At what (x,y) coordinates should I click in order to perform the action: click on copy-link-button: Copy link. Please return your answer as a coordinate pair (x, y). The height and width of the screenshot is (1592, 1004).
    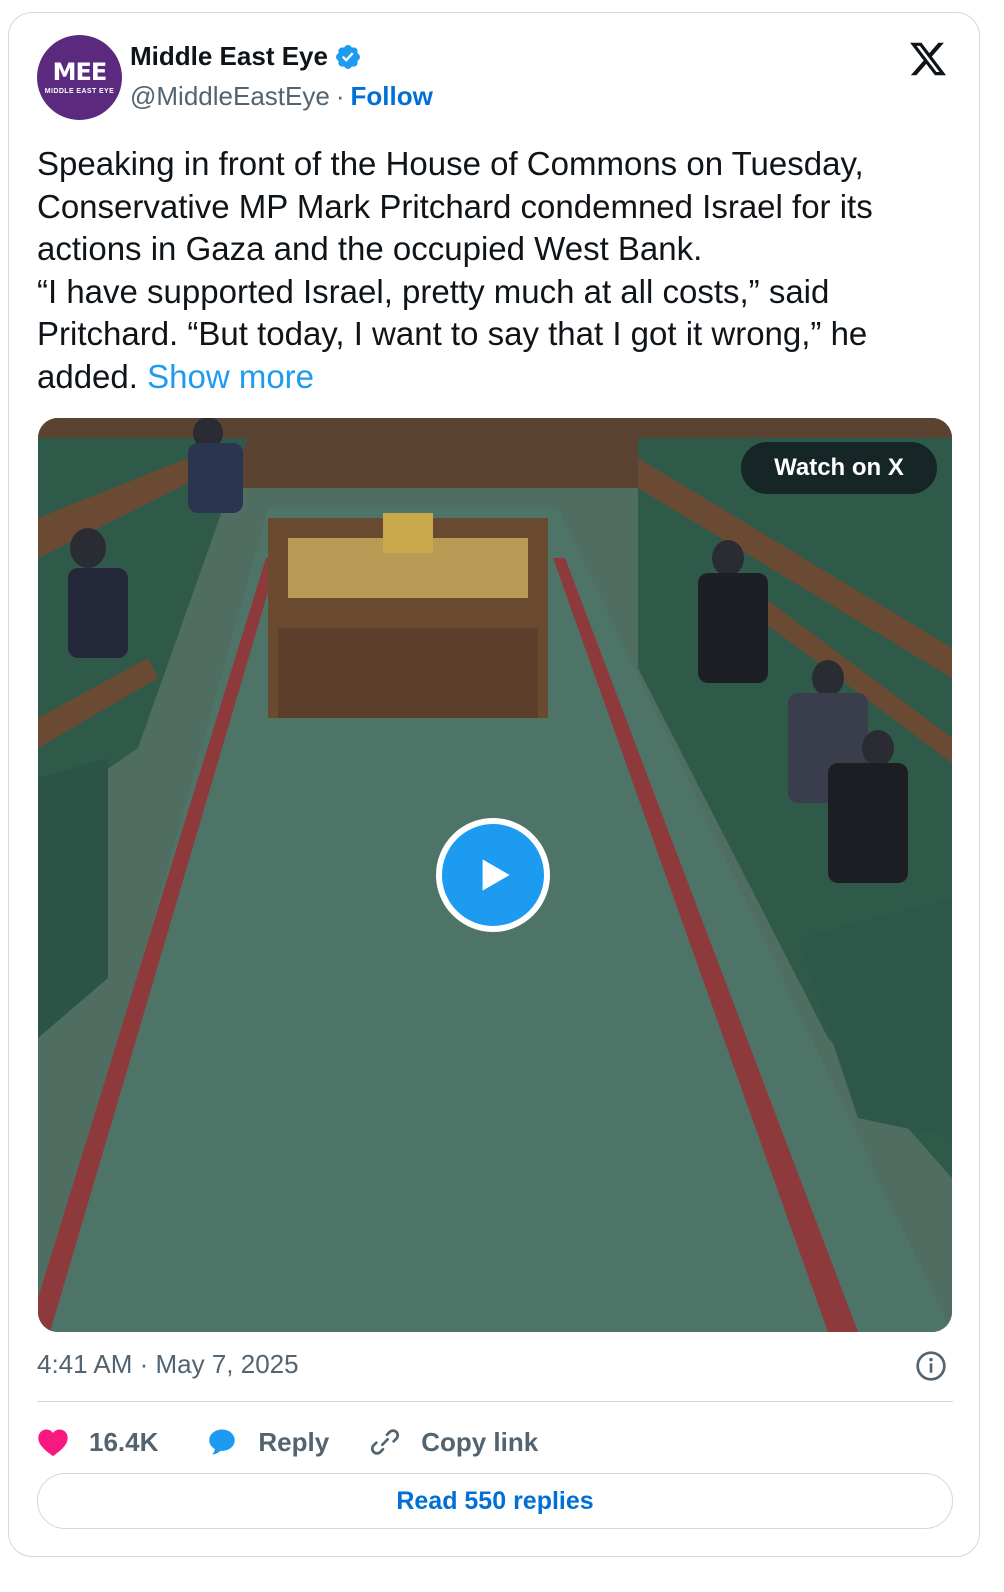
    Looking at the image, I should click on (453, 1442).